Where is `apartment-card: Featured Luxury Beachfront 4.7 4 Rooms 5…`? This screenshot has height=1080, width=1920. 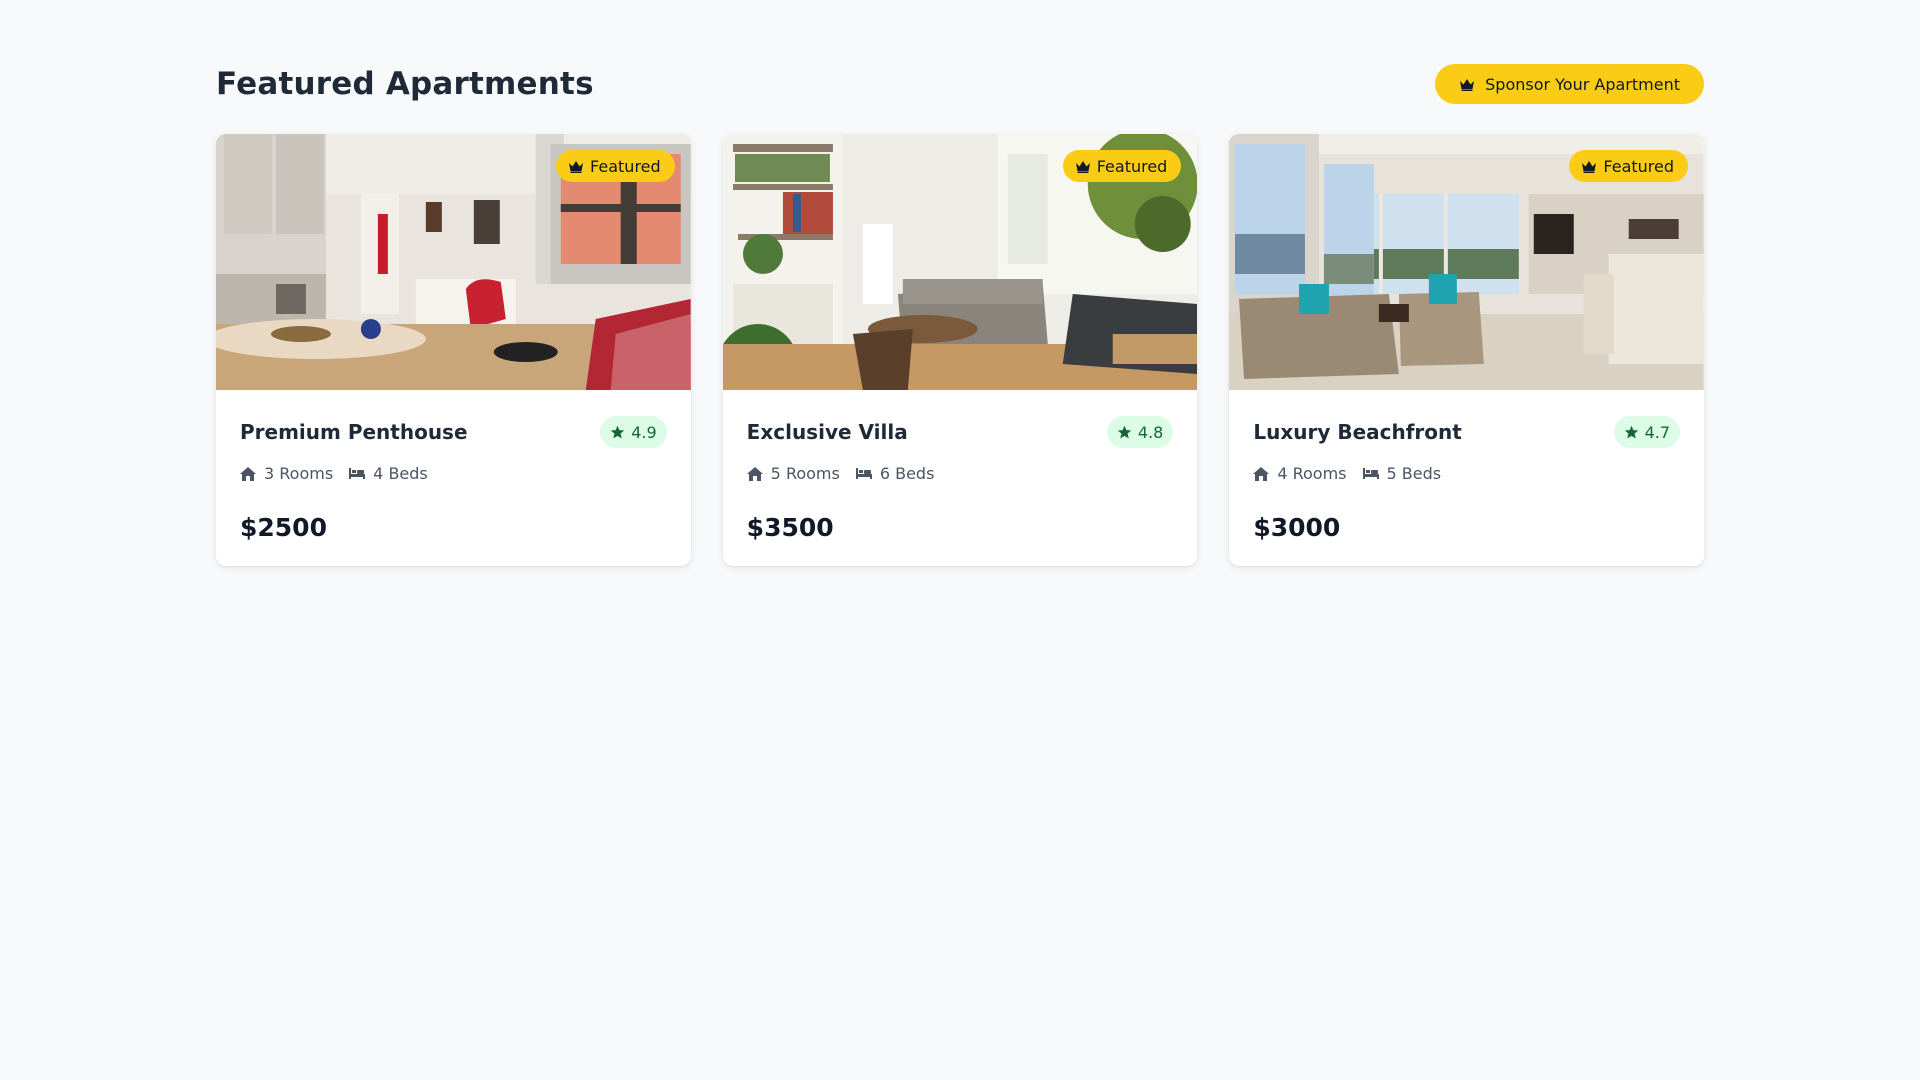 apartment-card: Featured Luxury Beachfront 4.7 4 Rooms 5… is located at coordinates (1467, 350).